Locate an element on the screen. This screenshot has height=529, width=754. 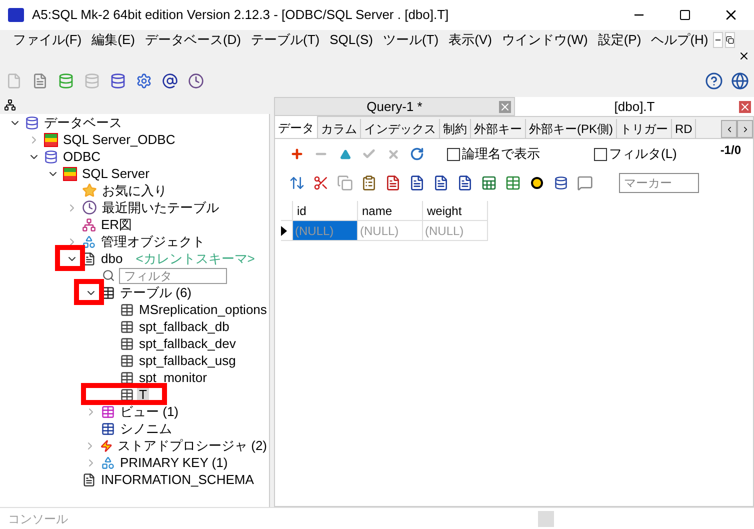
menu-item: テーブル(T) is located at coordinates (285, 40).